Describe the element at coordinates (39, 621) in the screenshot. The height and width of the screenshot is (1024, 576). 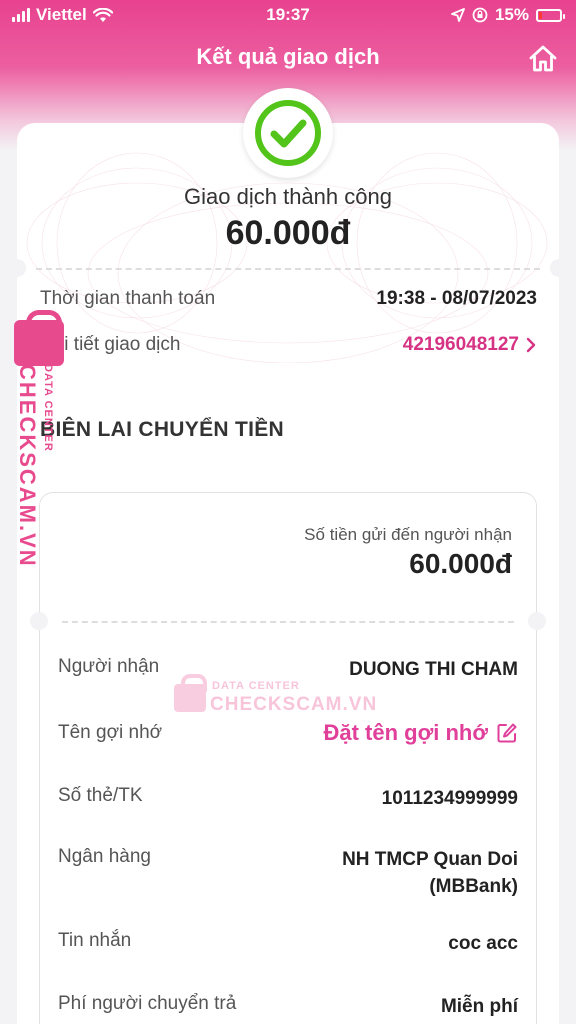
I see `receipt-notch-left` at that location.